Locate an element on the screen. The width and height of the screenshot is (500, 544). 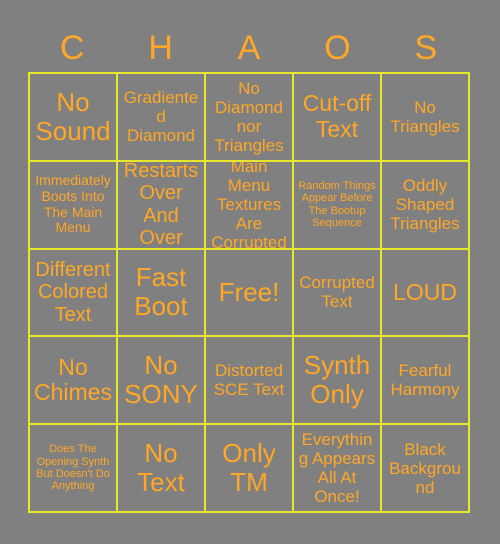
bingo-cell: Oddly Shaped Triangles is located at coordinates (426, 205).